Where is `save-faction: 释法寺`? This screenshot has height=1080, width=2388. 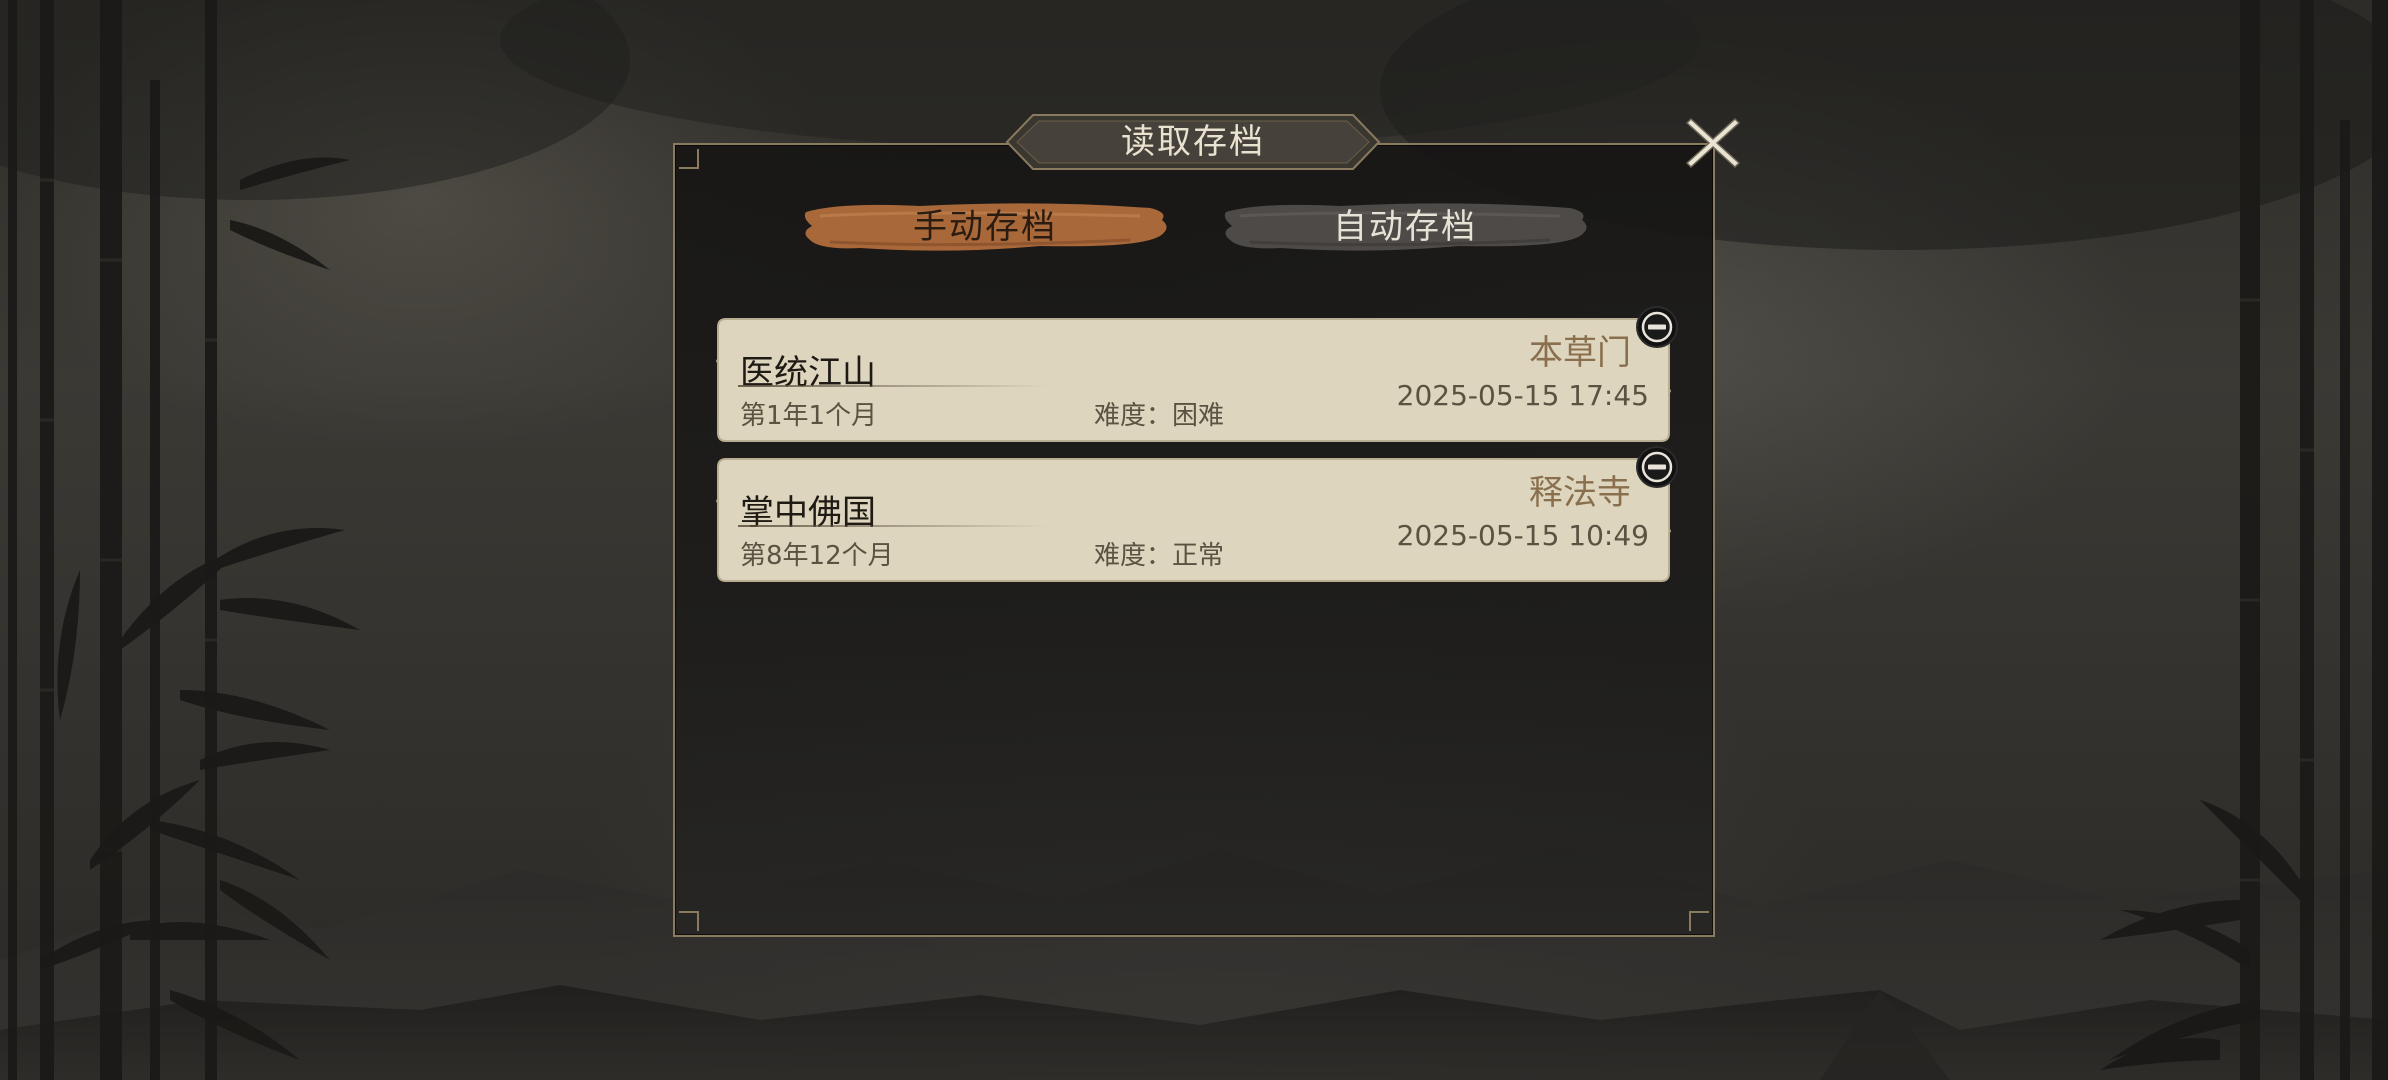
save-faction: 释法寺 is located at coordinates (1580, 493).